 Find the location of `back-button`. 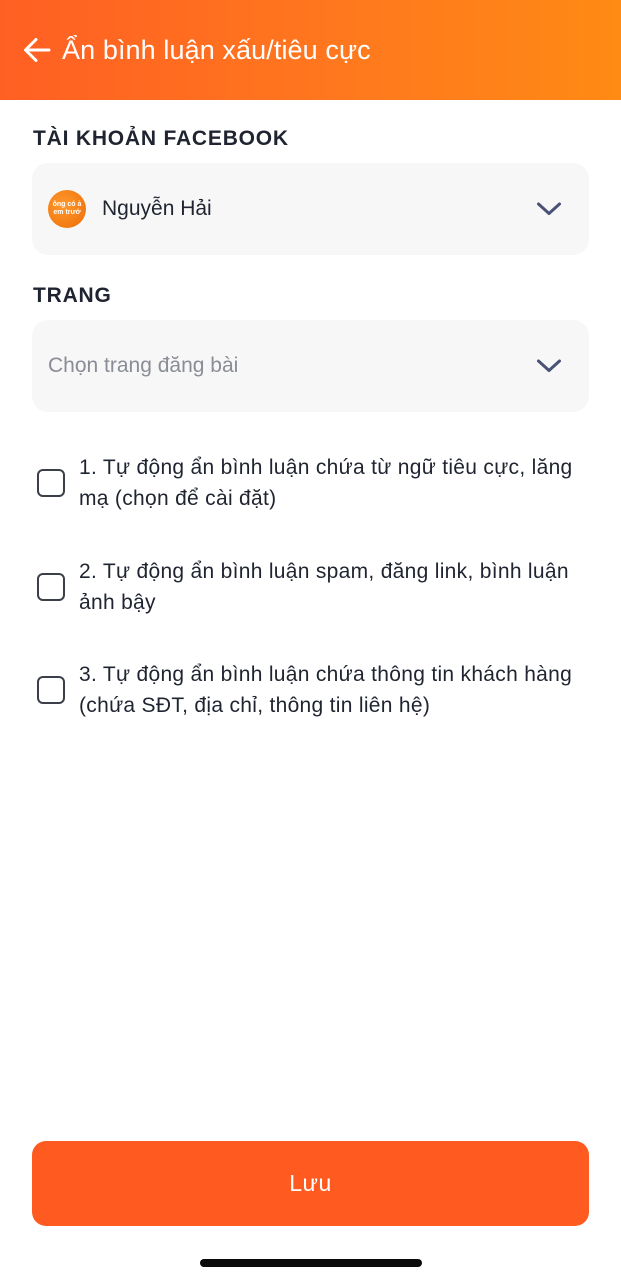

back-button is located at coordinates (37, 50).